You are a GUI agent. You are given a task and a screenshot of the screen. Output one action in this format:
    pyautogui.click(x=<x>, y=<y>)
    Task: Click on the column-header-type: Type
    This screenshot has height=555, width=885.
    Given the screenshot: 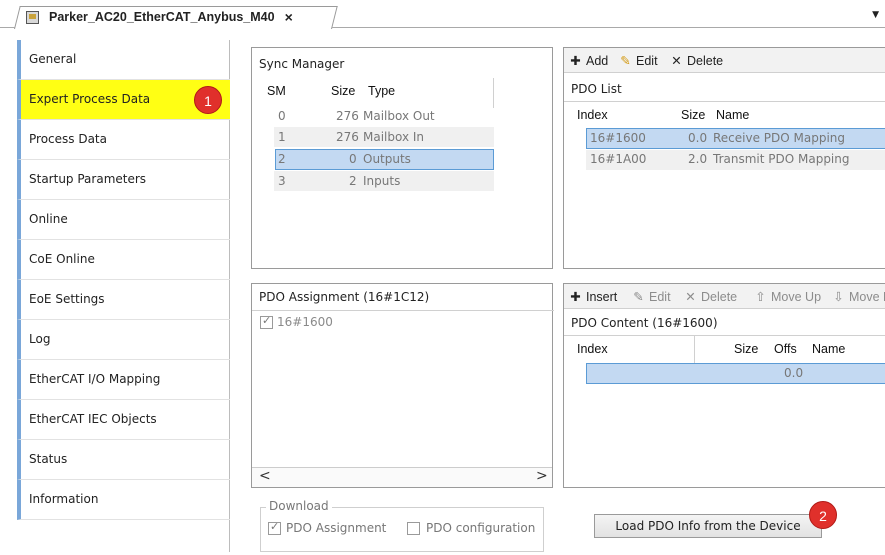 What is the action you would take?
    pyautogui.click(x=381, y=91)
    